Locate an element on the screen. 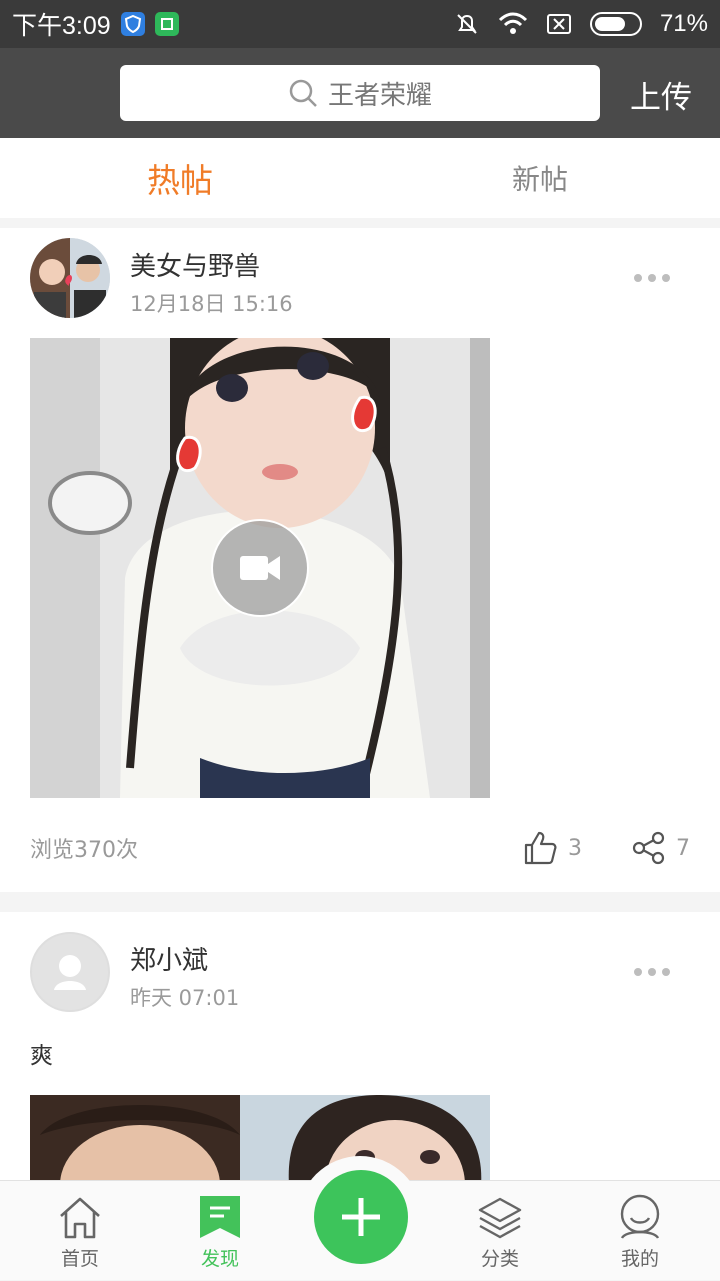 Image resolution: width=720 pixels, height=1281 pixels. nav-home-label: 首页 is located at coordinates (79, 1259).